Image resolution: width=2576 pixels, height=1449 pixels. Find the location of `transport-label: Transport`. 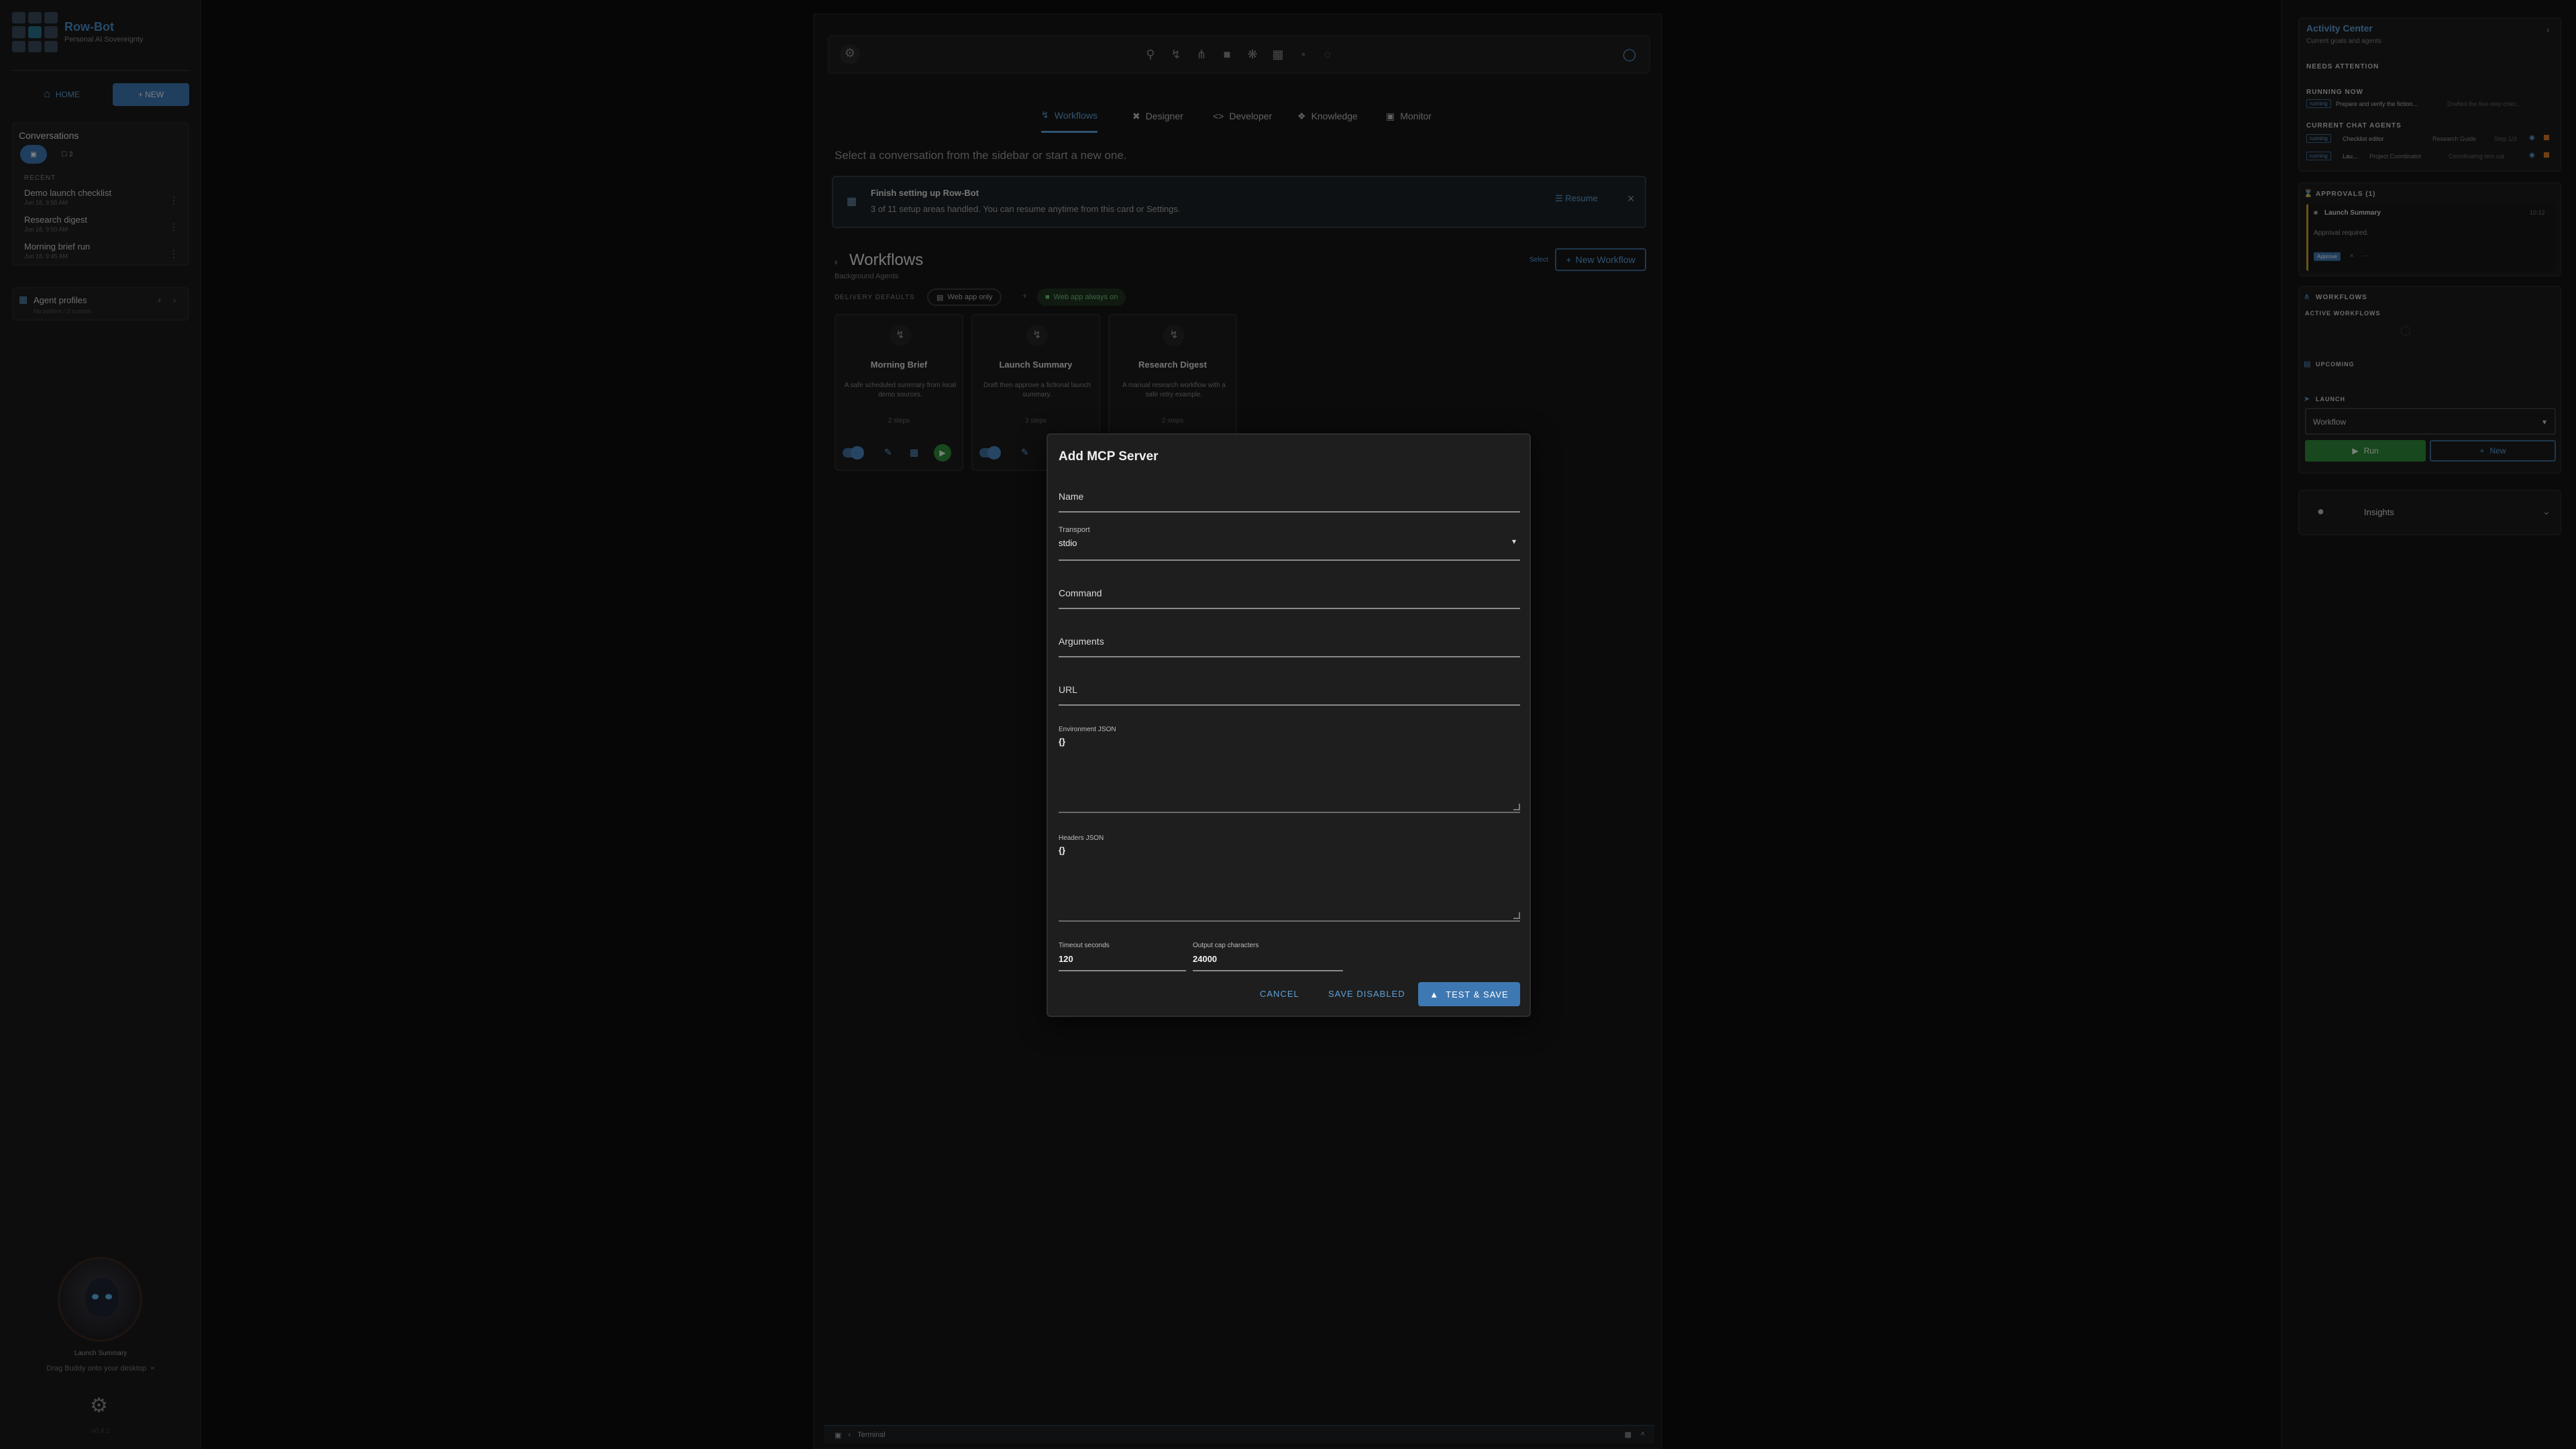

transport-label: Transport is located at coordinates (1074, 530).